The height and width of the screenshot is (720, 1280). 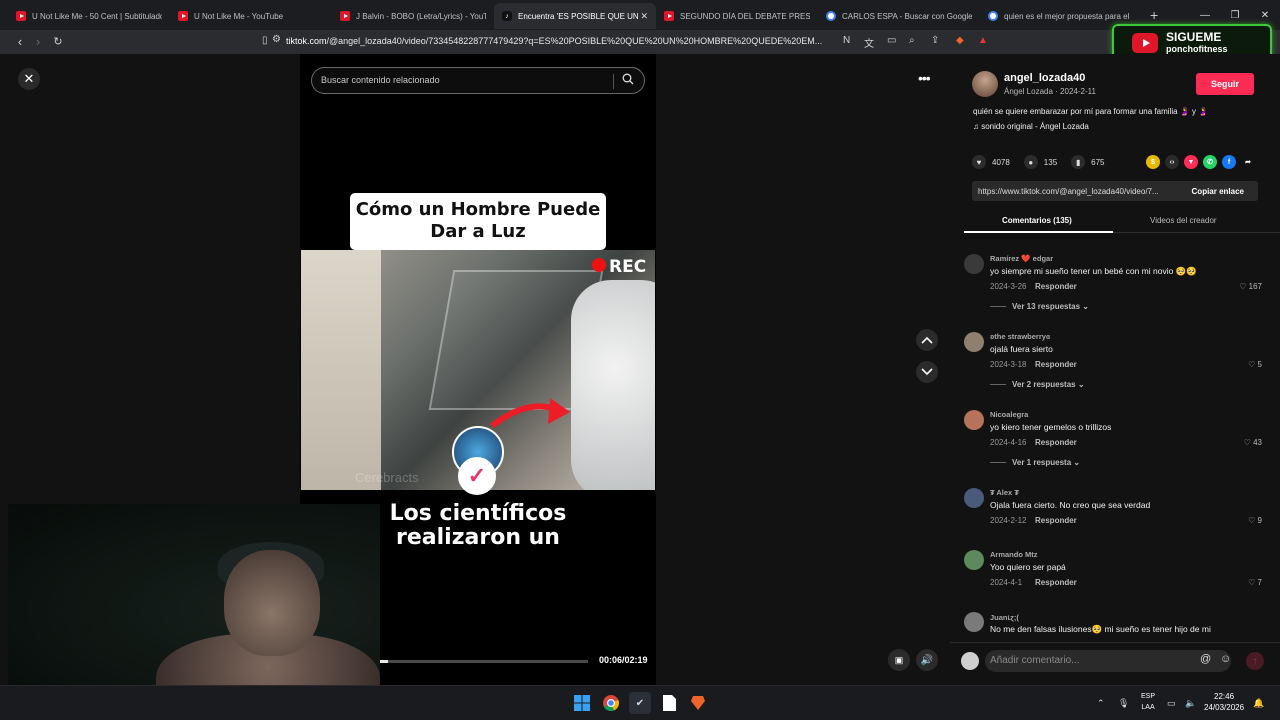 I want to click on next-video-button, so click(x=927, y=372).